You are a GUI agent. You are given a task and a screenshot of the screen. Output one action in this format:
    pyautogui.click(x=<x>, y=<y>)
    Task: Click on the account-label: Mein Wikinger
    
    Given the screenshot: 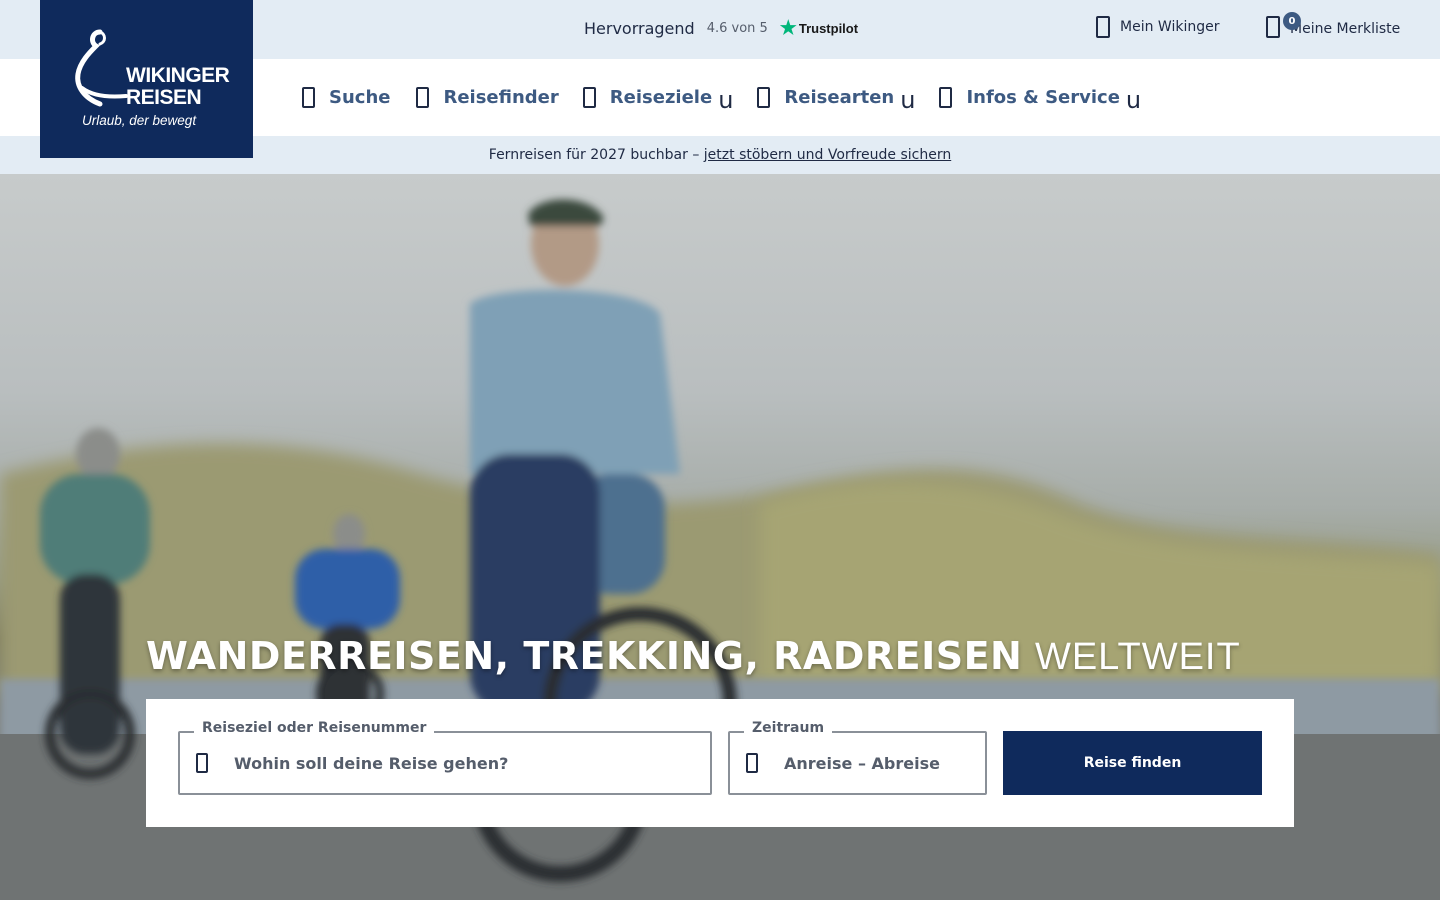 What is the action you would take?
    pyautogui.click(x=1170, y=27)
    